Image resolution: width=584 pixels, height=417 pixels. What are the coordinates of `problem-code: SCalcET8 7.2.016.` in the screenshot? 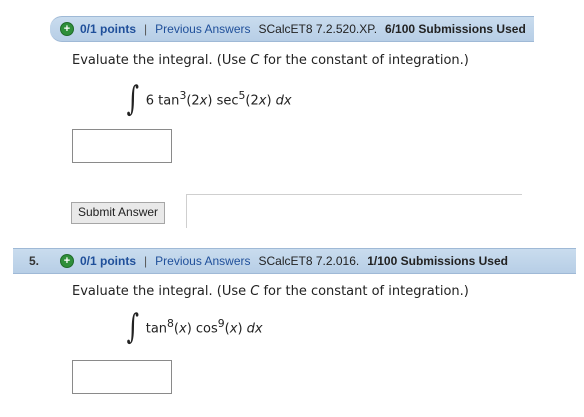 It's located at (309, 261).